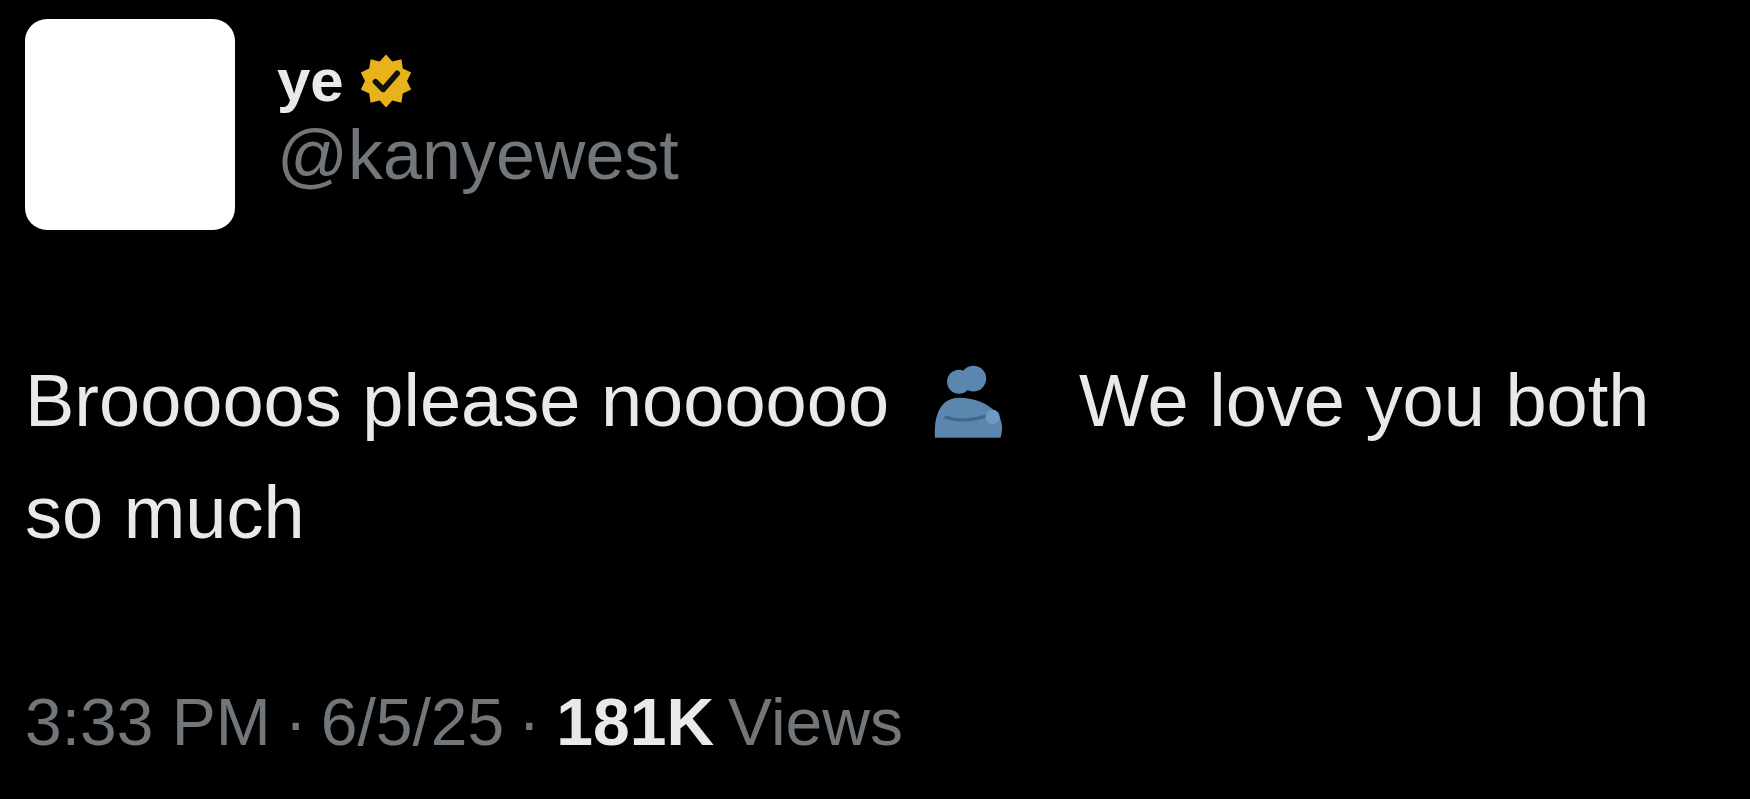 The height and width of the screenshot is (799, 1750). Describe the element at coordinates (412, 722) in the screenshot. I see `post-date: 6/5/25` at that location.